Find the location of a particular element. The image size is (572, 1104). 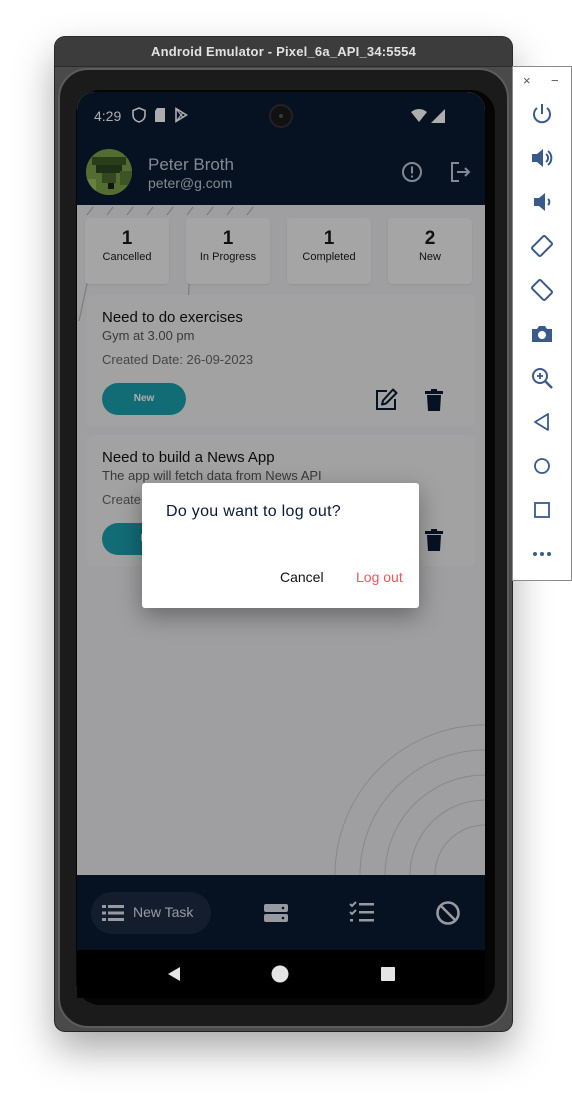

dialog-title: Do you want to log out? is located at coordinates (254, 511).